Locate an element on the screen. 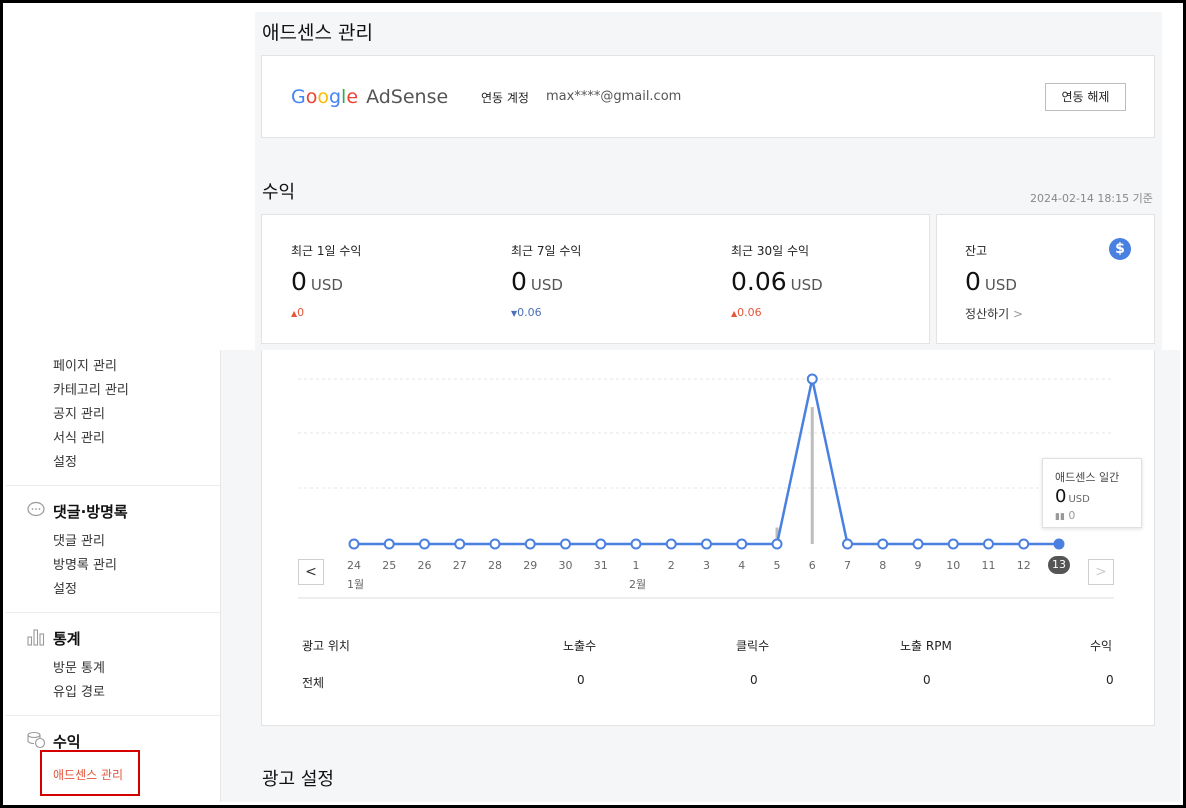 Image resolution: width=1186 pixels, height=808 pixels. sidebar-item-settings: 설정 is located at coordinates (65, 460).